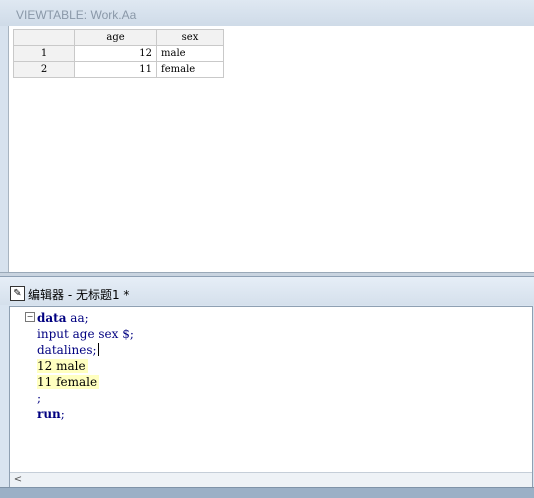 The width and height of the screenshot is (534, 498). What do you see at coordinates (77, 318) in the screenshot?
I see `code-text: aa;` at bounding box center [77, 318].